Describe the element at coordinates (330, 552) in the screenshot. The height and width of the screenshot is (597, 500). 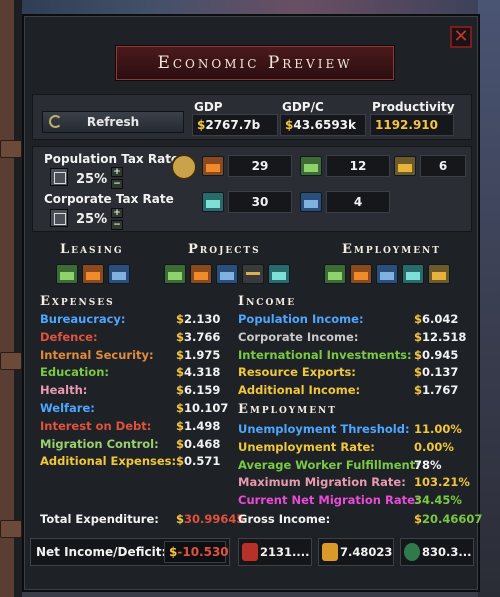
I see `interest-icon` at that location.